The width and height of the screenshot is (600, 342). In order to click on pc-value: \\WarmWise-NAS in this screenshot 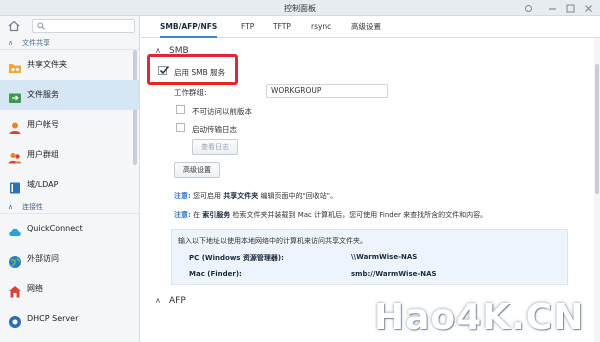, I will do `click(384, 257)`.